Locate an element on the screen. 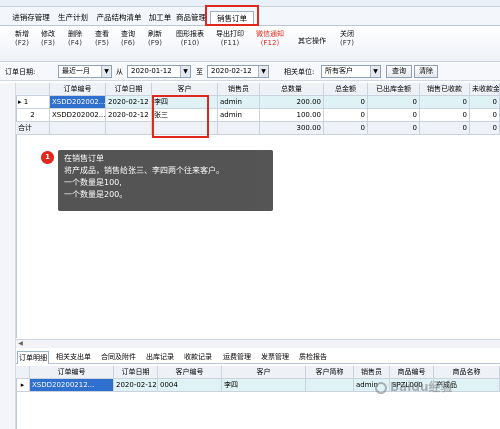  tab-freight-management: 运费管理 is located at coordinates (237, 357).